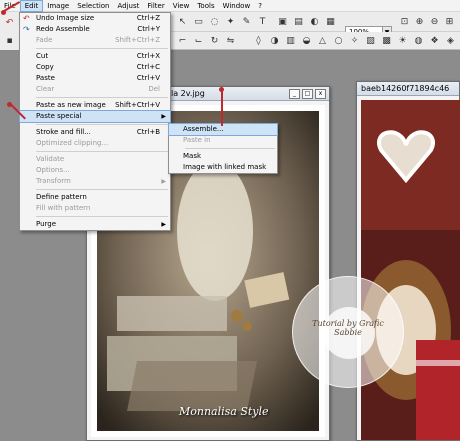 The width and height of the screenshot is (460, 441). Describe the element at coordinates (182, 21) in the screenshot. I see `arrow-tool-icon: ↖` at that location.